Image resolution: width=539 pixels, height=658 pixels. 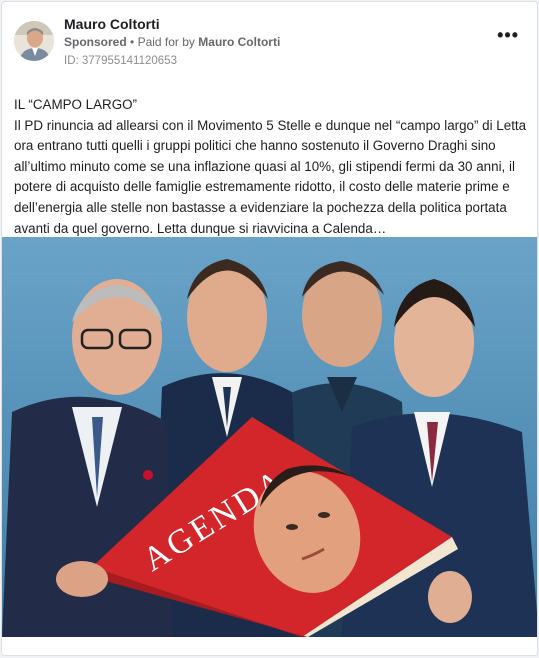 I want to click on page-name: Mauro Coltorti, so click(x=112, y=24).